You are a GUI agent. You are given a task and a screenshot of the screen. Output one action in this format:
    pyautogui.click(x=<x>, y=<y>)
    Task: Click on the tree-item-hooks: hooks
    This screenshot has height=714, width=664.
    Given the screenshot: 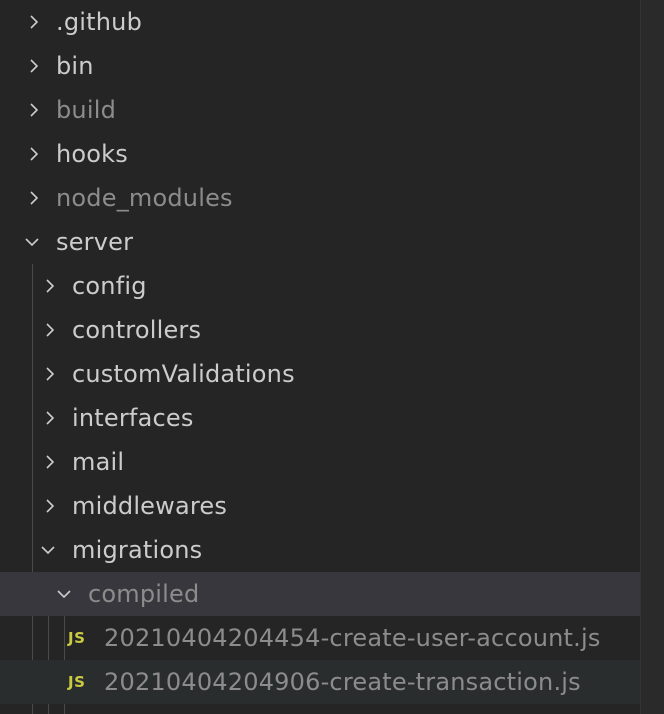 What is the action you would take?
    pyautogui.click(x=320, y=154)
    